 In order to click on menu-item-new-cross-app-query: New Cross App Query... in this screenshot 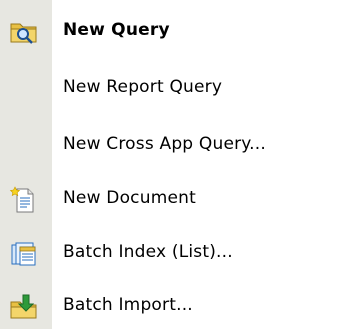, I will do `click(173, 145)`.